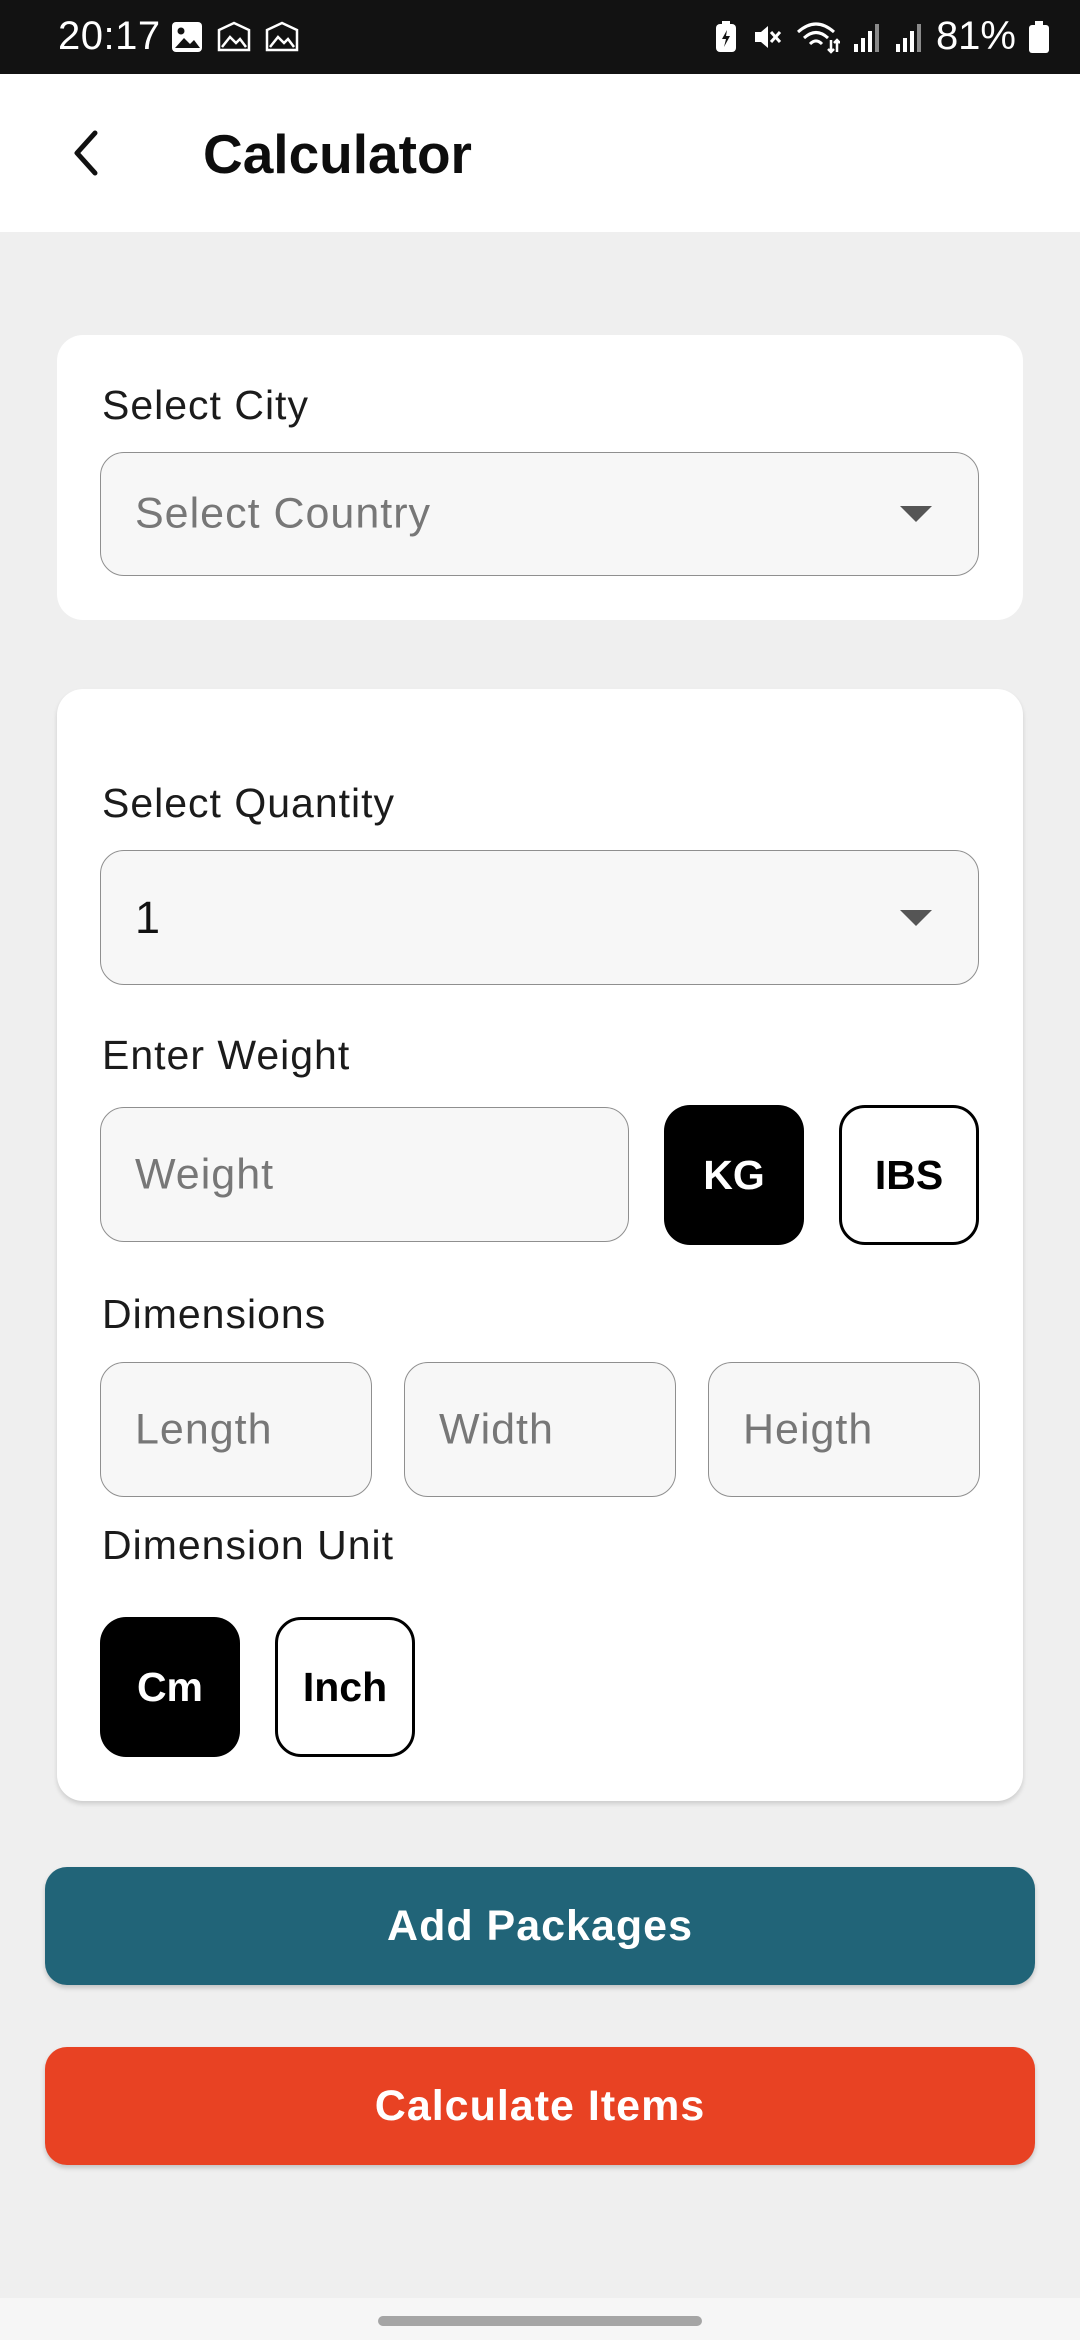 This screenshot has width=1080, height=2340. I want to click on dimensions-label: Dimensions, so click(214, 1314).